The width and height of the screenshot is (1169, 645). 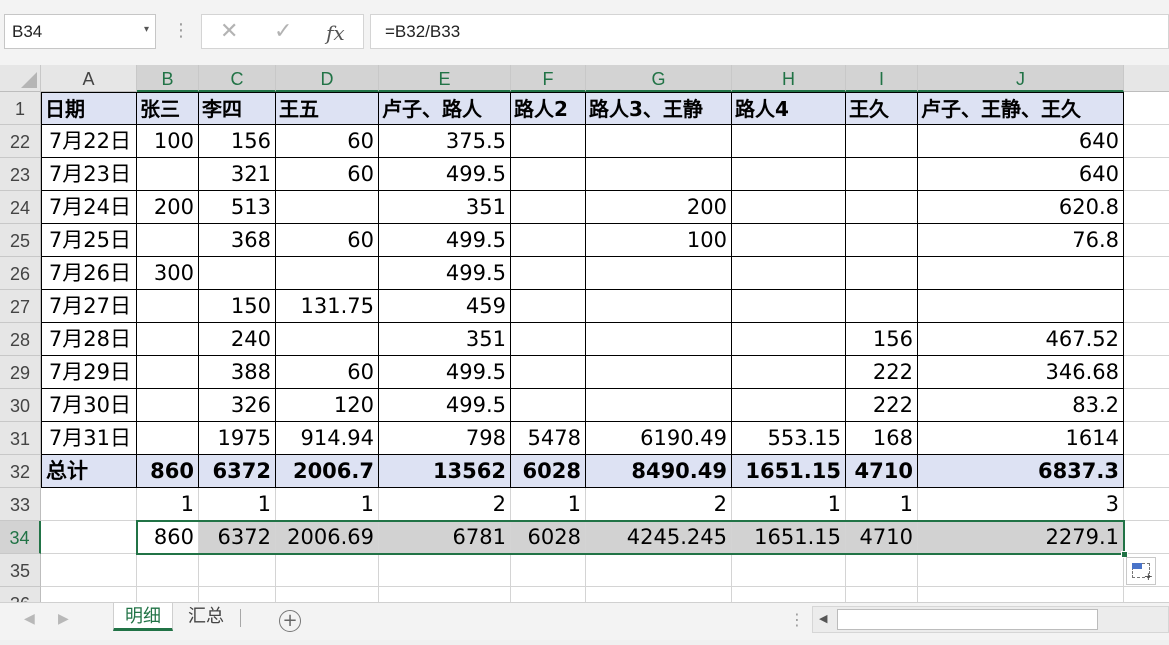 What do you see at coordinates (237, 273) in the screenshot?
I see `cell-c26` at bounding box center [237, 273].